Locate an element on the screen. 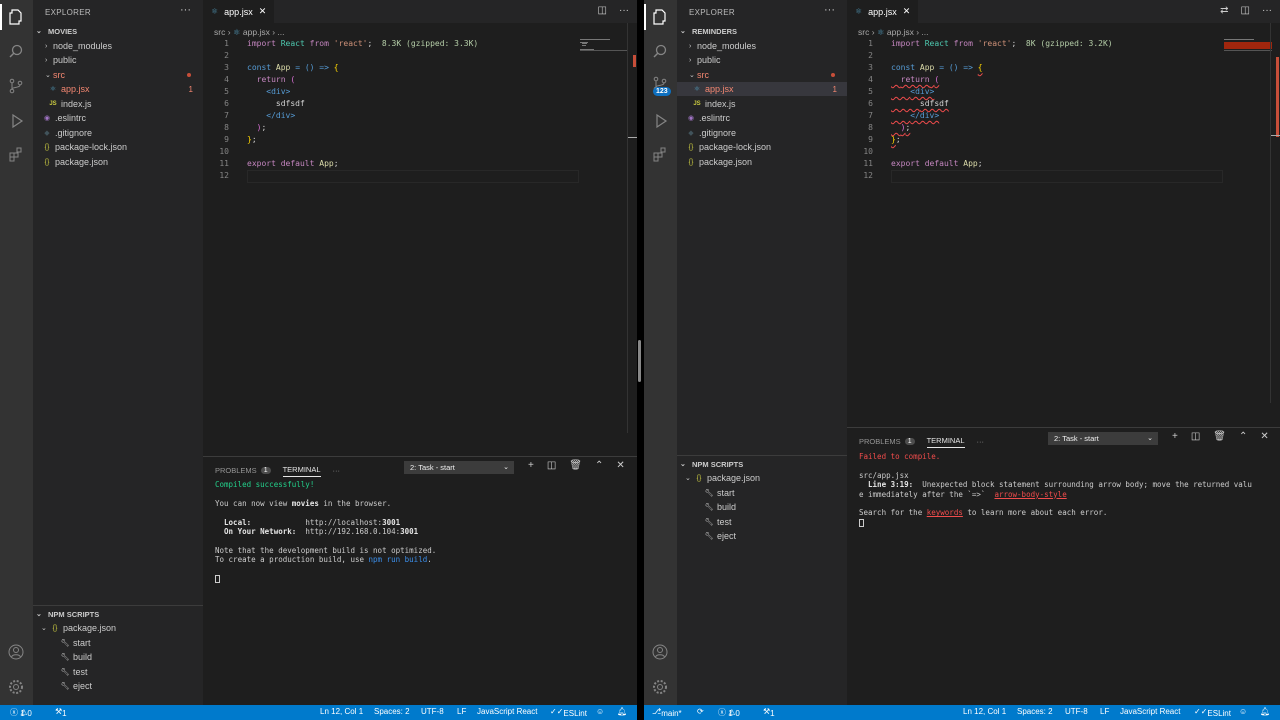  tree-item-index-js: JS index.js is located at coordinates (762, 104).